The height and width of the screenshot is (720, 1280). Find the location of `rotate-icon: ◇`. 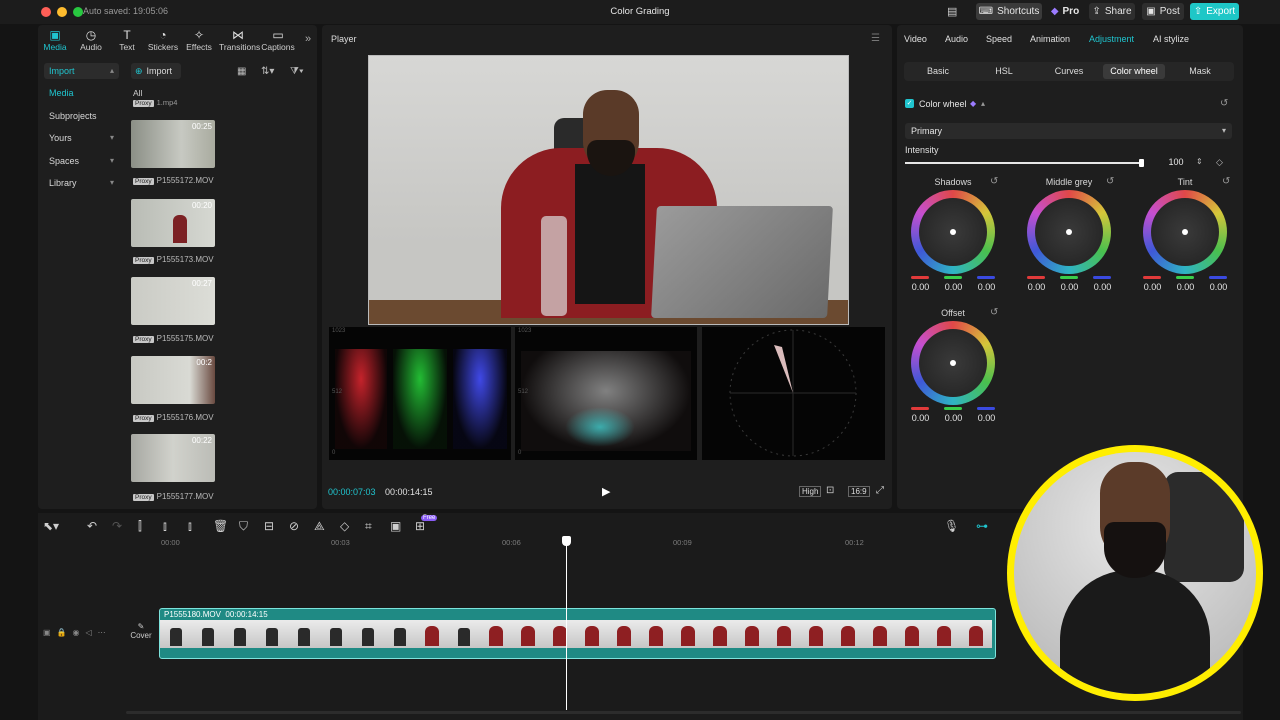

rotate-icon: ◇ is located at coordinates (344, 526).